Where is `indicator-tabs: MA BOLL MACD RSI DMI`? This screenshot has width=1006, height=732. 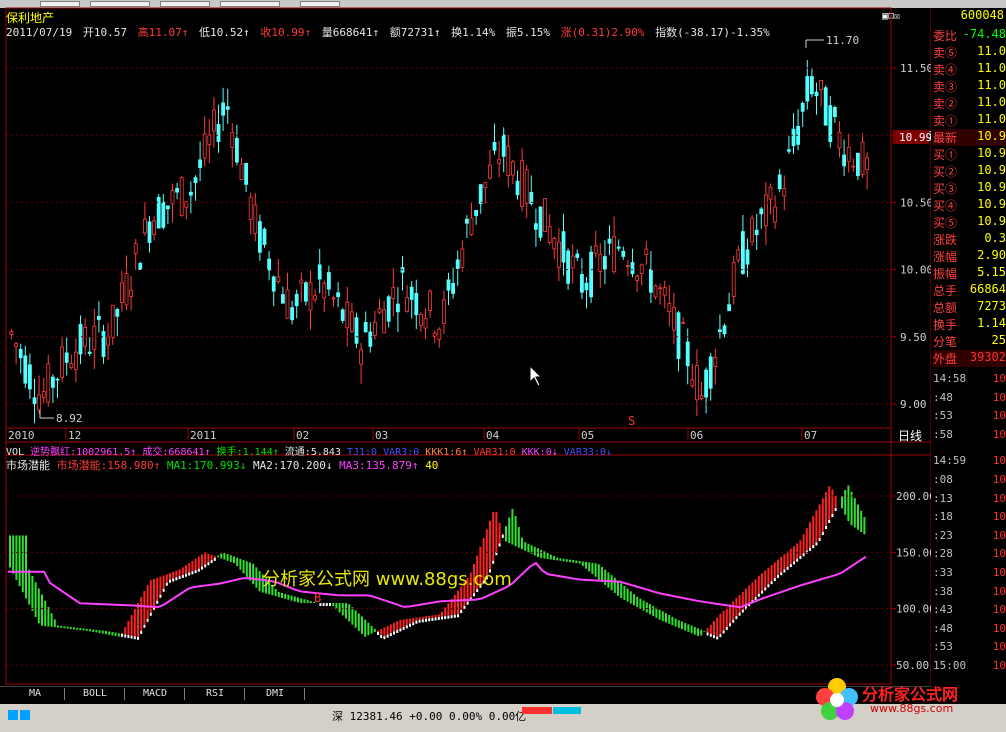 indicator-tabs: MA BOLL MACD RSI DMI is located at coordinates (465, 693).